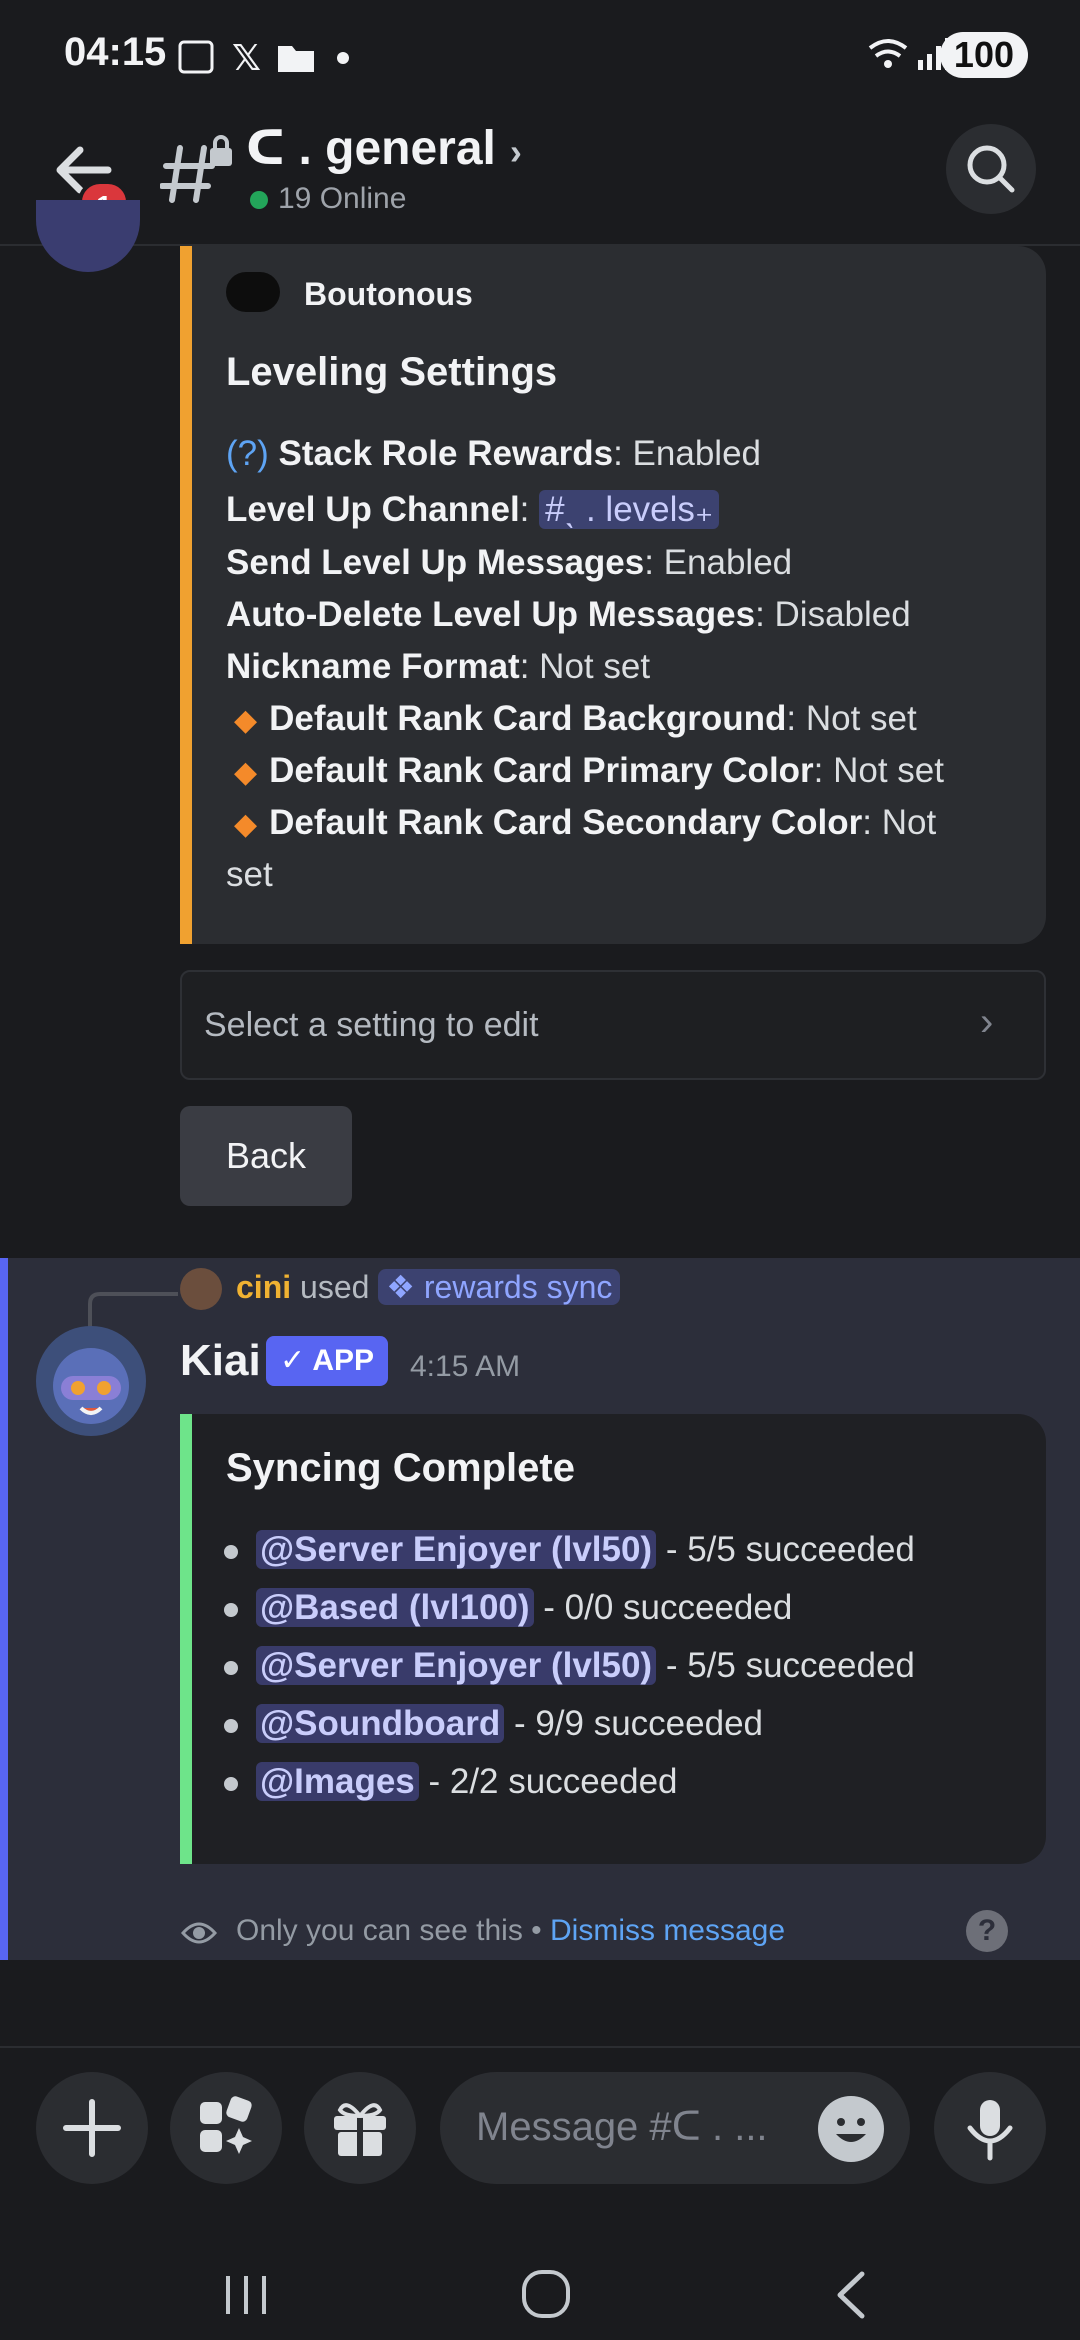 The width and height of the screenshot is (1080, 2340). I want to click on recent-apps-icon, so click(246, 2295).